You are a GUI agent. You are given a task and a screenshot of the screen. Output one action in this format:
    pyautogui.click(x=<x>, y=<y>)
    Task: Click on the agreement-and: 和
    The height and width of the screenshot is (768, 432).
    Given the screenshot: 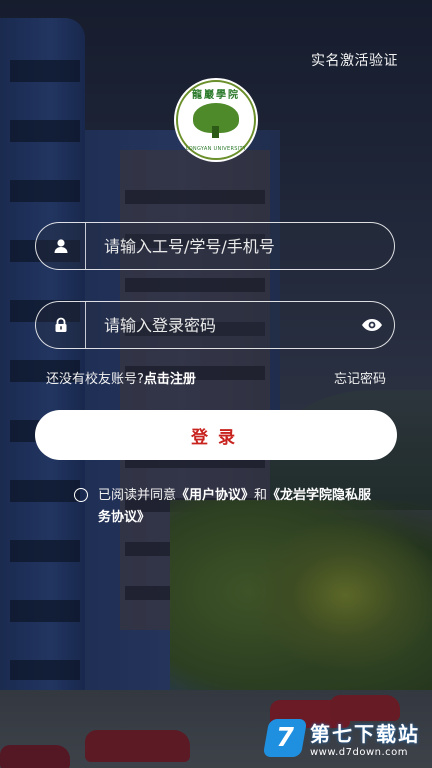 What is the action you would take?
    pyautogui.click(x=261, y=495)
    